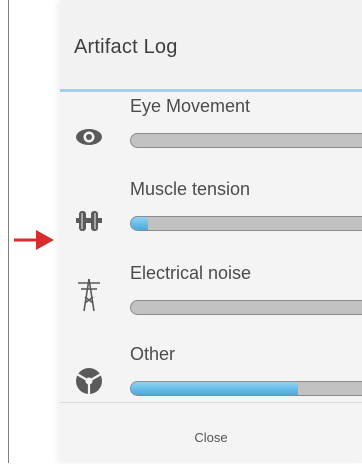 This screenshot has width=362, height=464. I want to click on artifact-label: Electrical noise, so click(191, 273).